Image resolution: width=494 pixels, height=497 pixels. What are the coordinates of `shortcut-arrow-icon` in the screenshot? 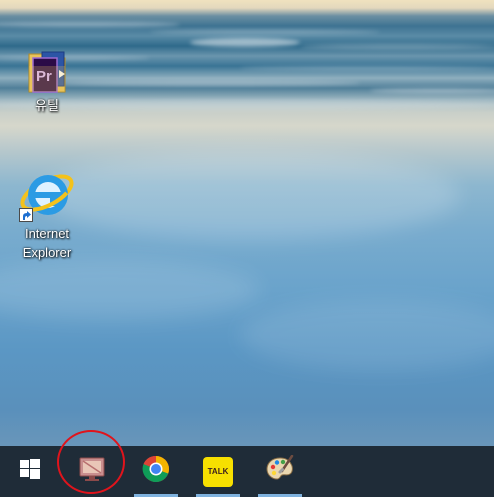 It's located at (26, 215).